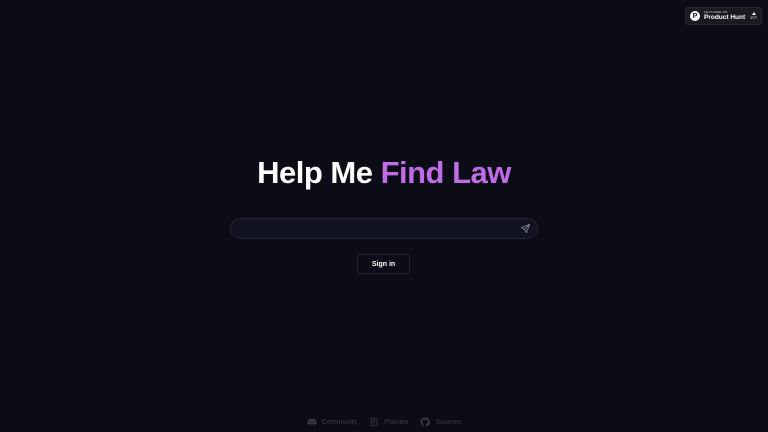 This screenshot has height=432, width=768. Describe the element at coordinates (376, 228) in the screenshot. I see `search-input` at that location.